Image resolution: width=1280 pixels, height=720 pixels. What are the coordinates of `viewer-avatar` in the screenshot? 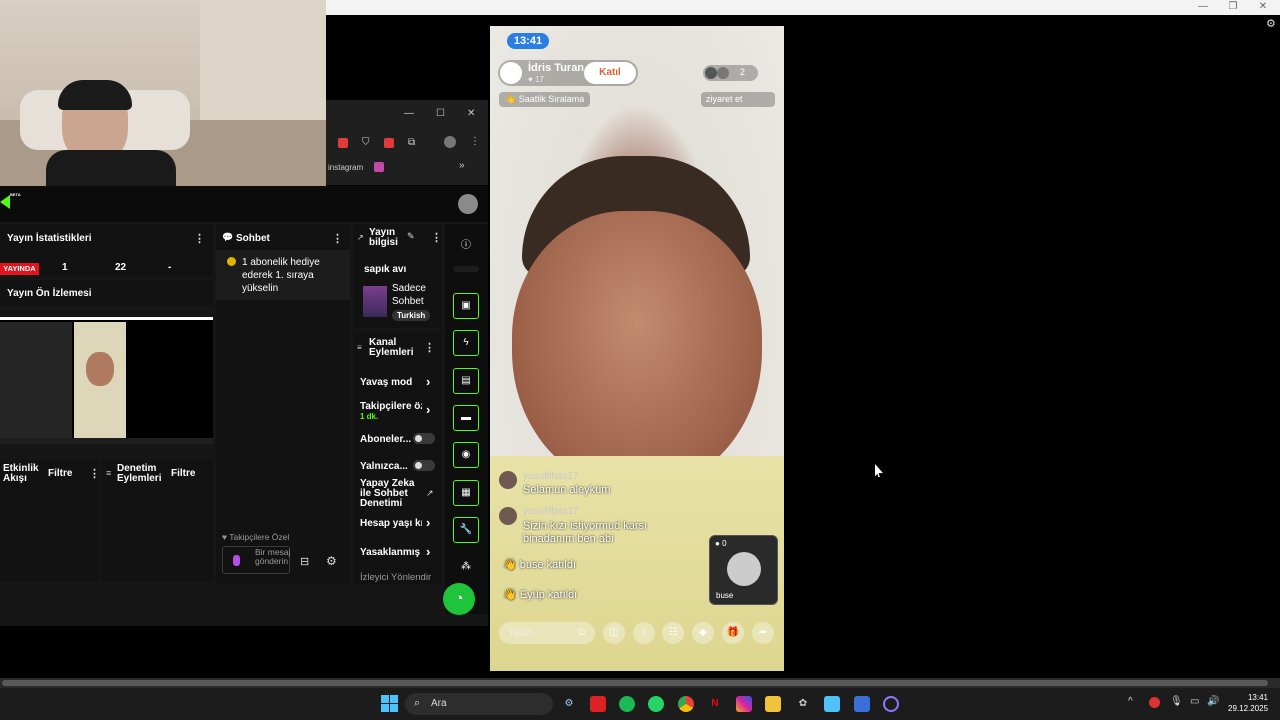 It's located at (723, 73).